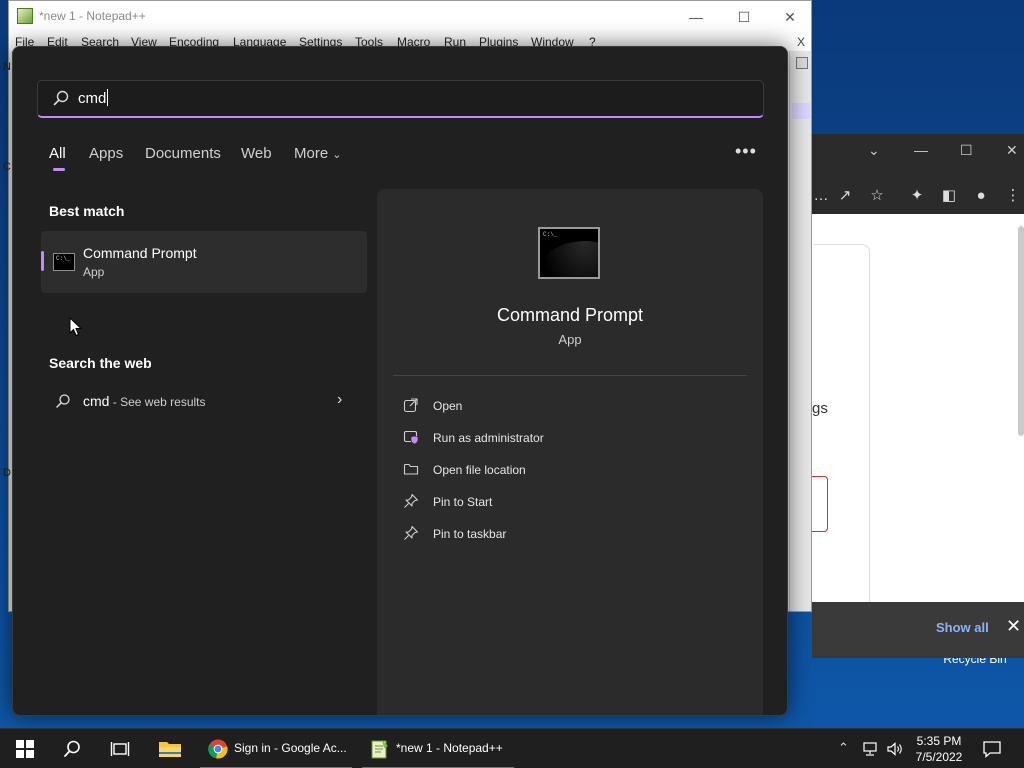 This screenshot has height=768, width=1024. What do you see at coordinates (339, 400) in the screenshot?
I see `chevron-right-icon: ›` at bounding box center [339, 400].